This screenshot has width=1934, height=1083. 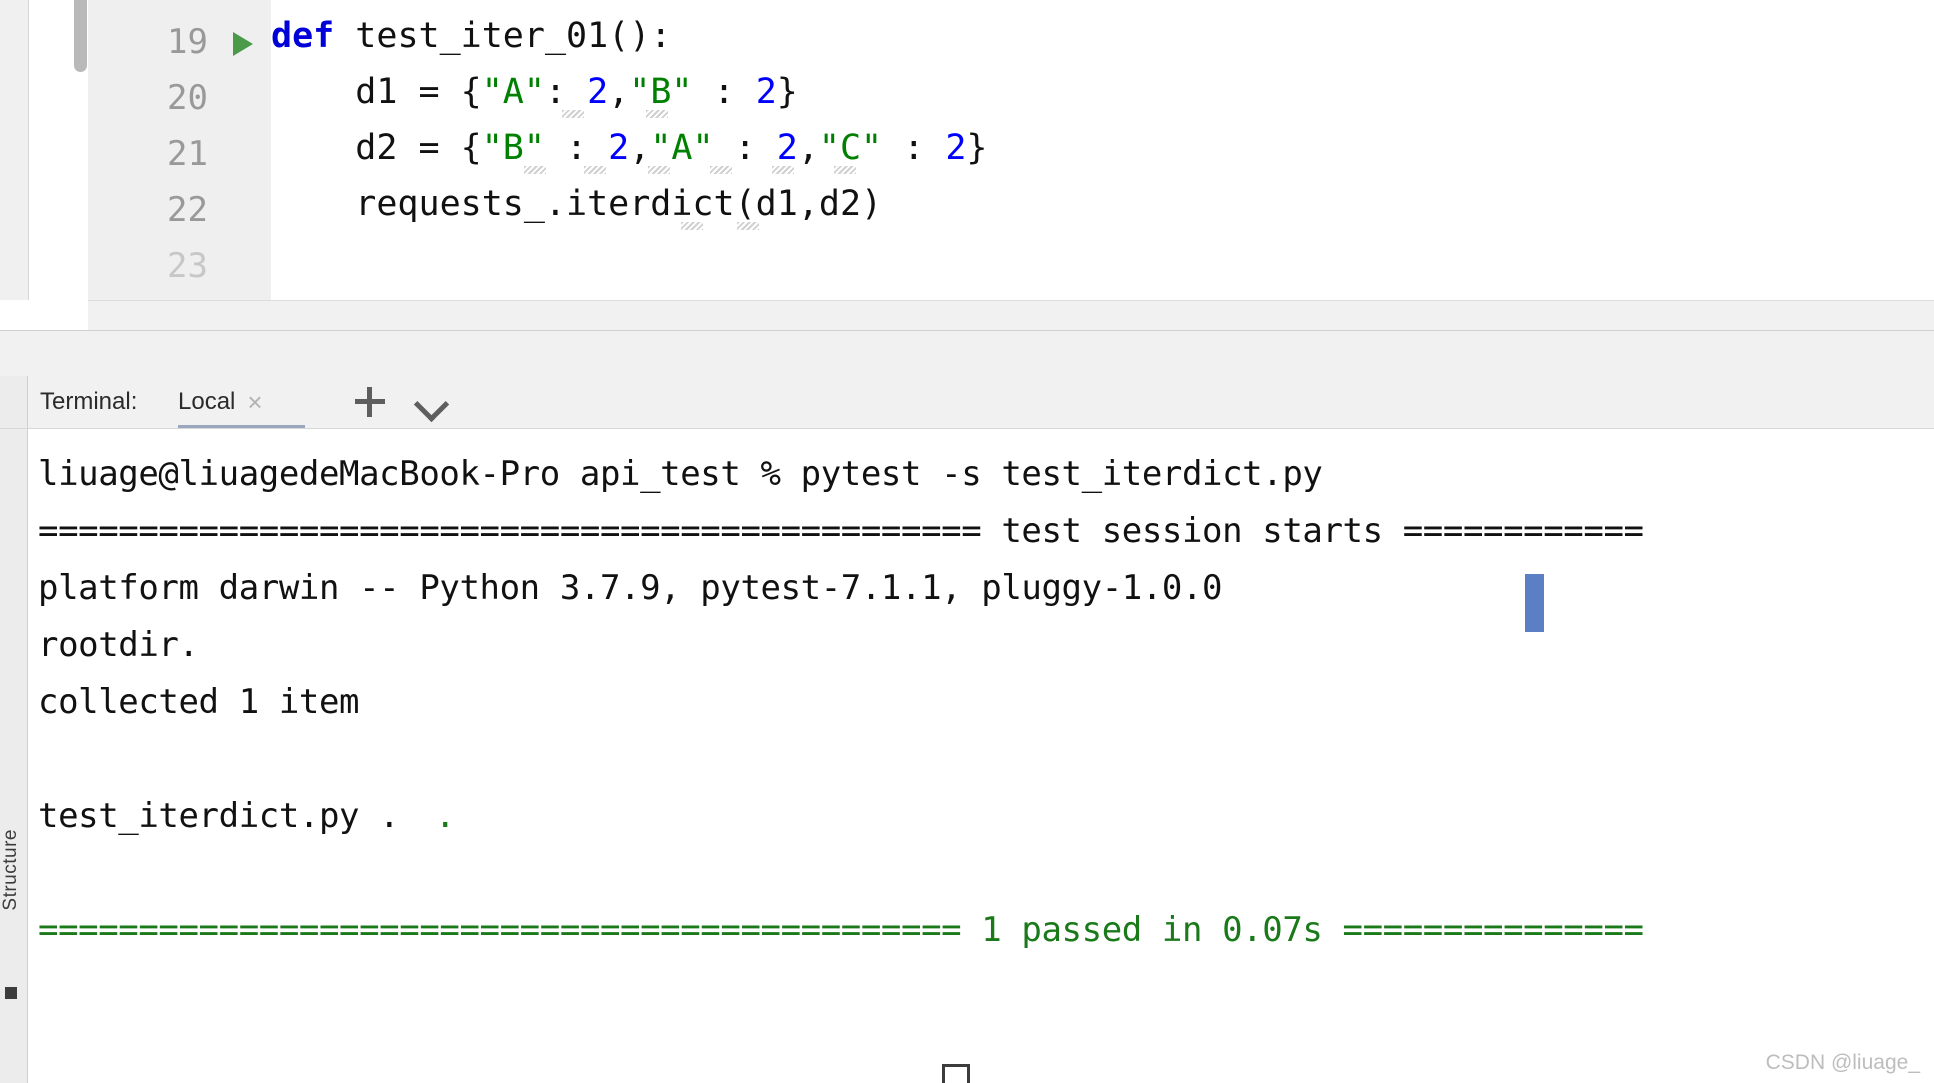 I want to click on plus-icon, so click(x=370, y=402).